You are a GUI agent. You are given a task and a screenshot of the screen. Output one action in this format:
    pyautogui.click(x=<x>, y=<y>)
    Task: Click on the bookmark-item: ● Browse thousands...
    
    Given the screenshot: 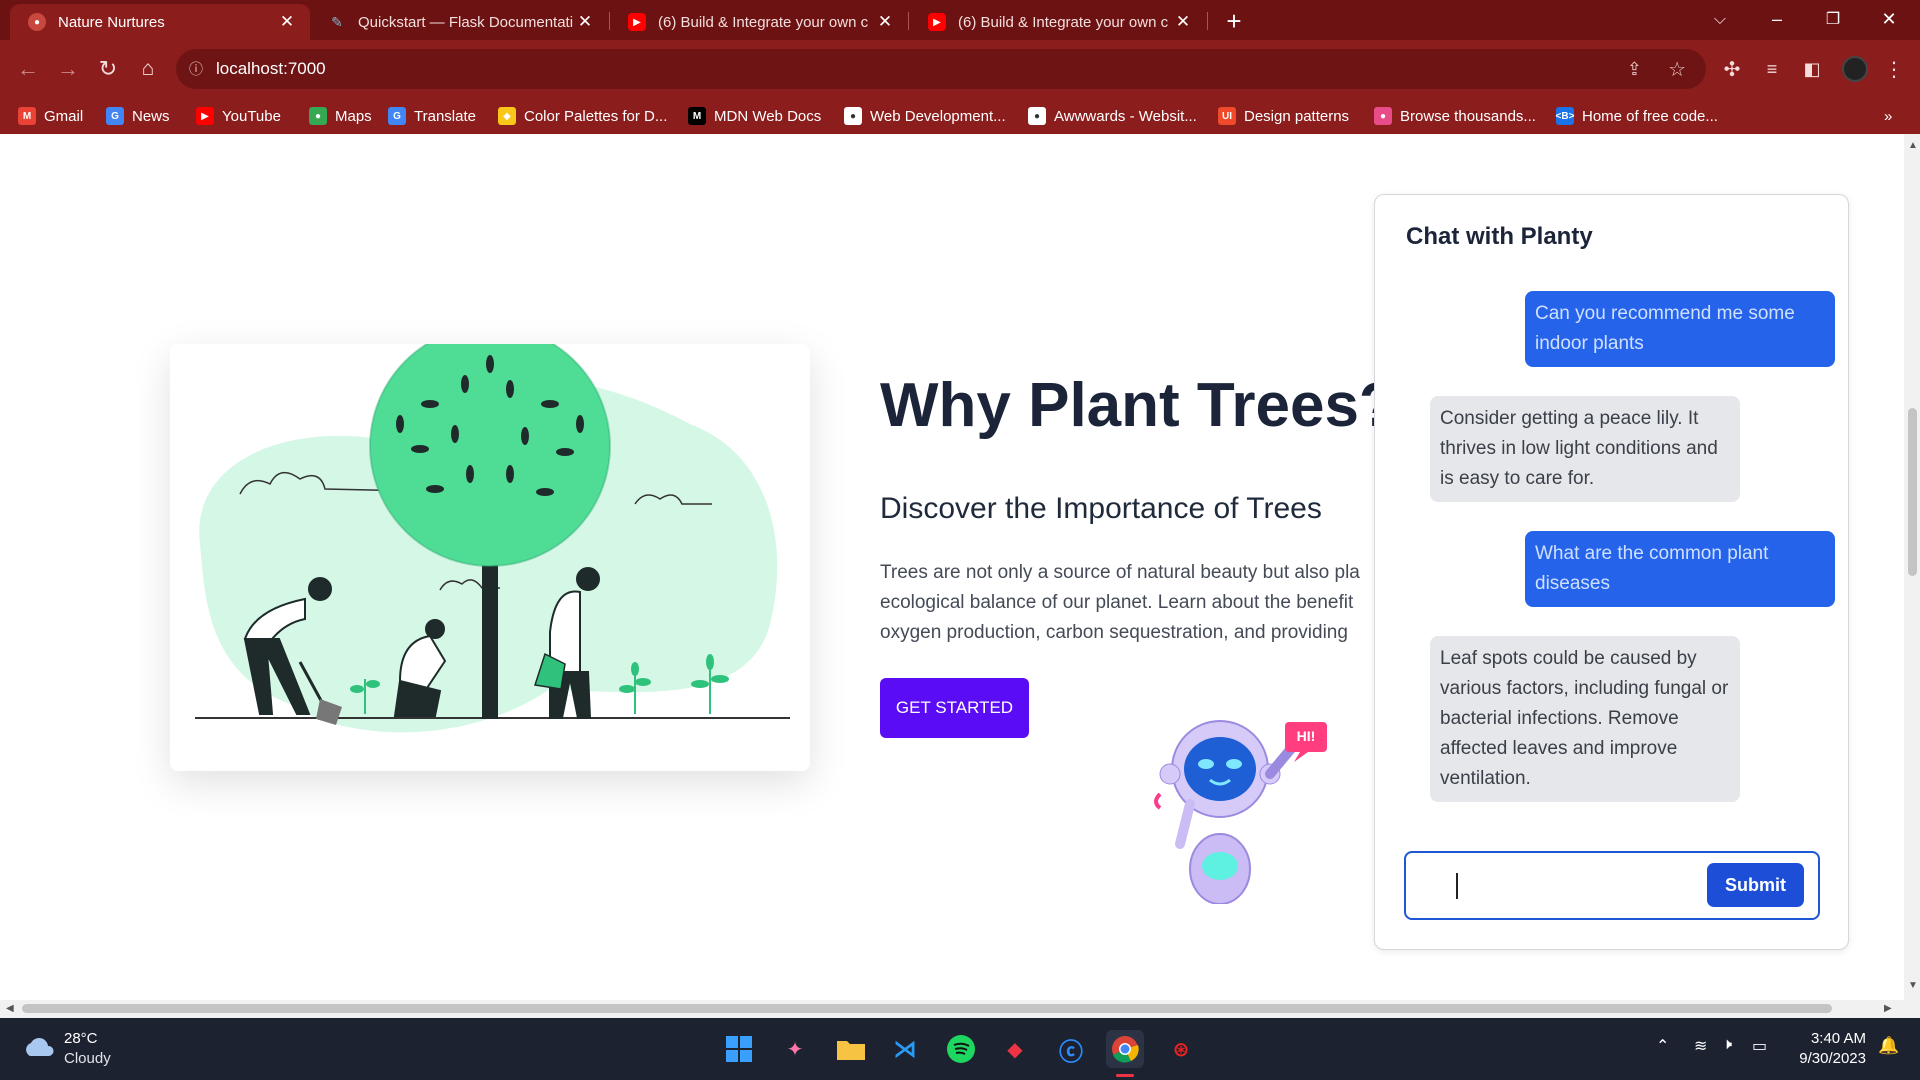 What is the action you would take?
    pyautogui.click(x=1455, y=116)
    